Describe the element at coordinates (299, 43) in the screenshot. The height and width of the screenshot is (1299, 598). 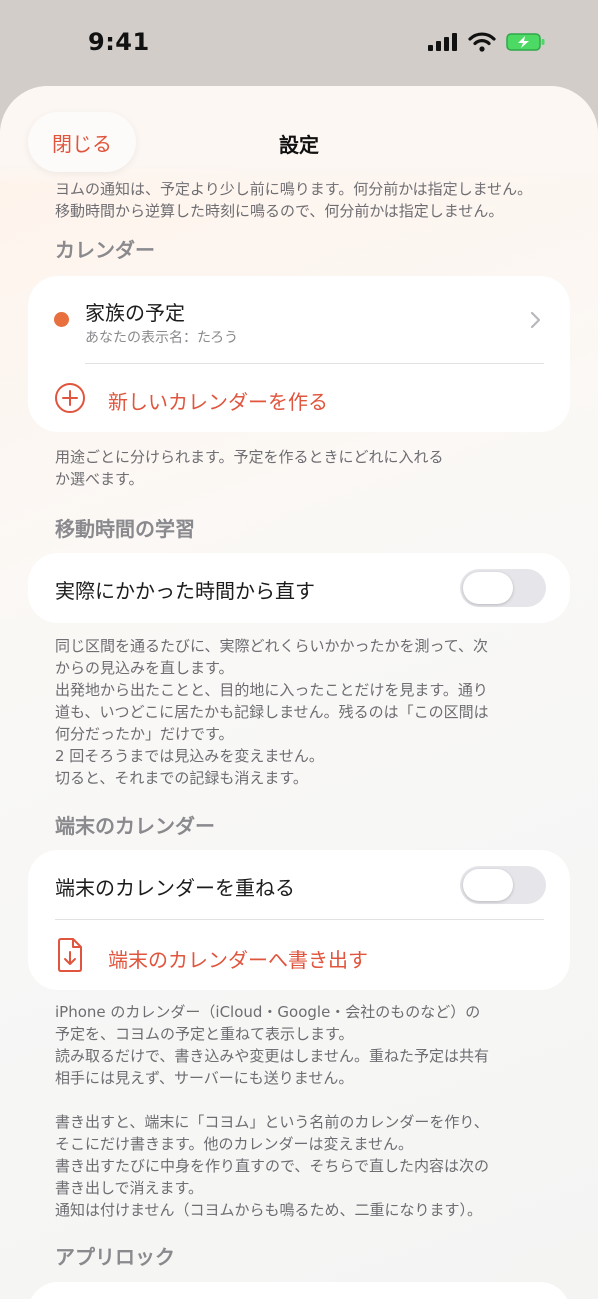
I see `status-bar: 9:41` at that location.